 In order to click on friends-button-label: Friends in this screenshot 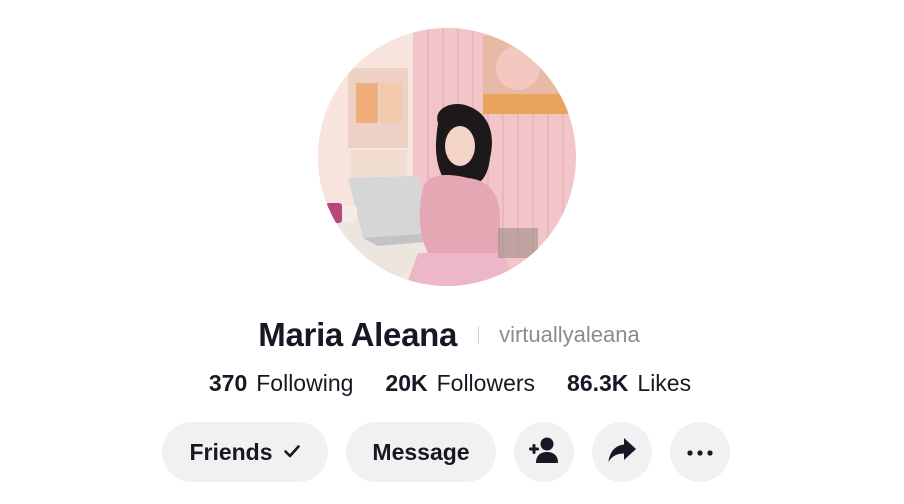, I will do `click(231, 451)`.